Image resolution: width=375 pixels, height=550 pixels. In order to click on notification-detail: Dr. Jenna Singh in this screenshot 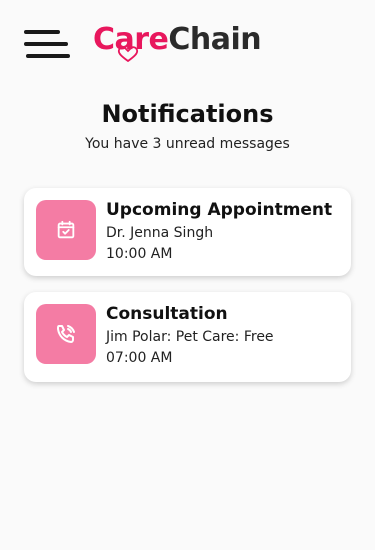, I will do `click(160, 233)`.